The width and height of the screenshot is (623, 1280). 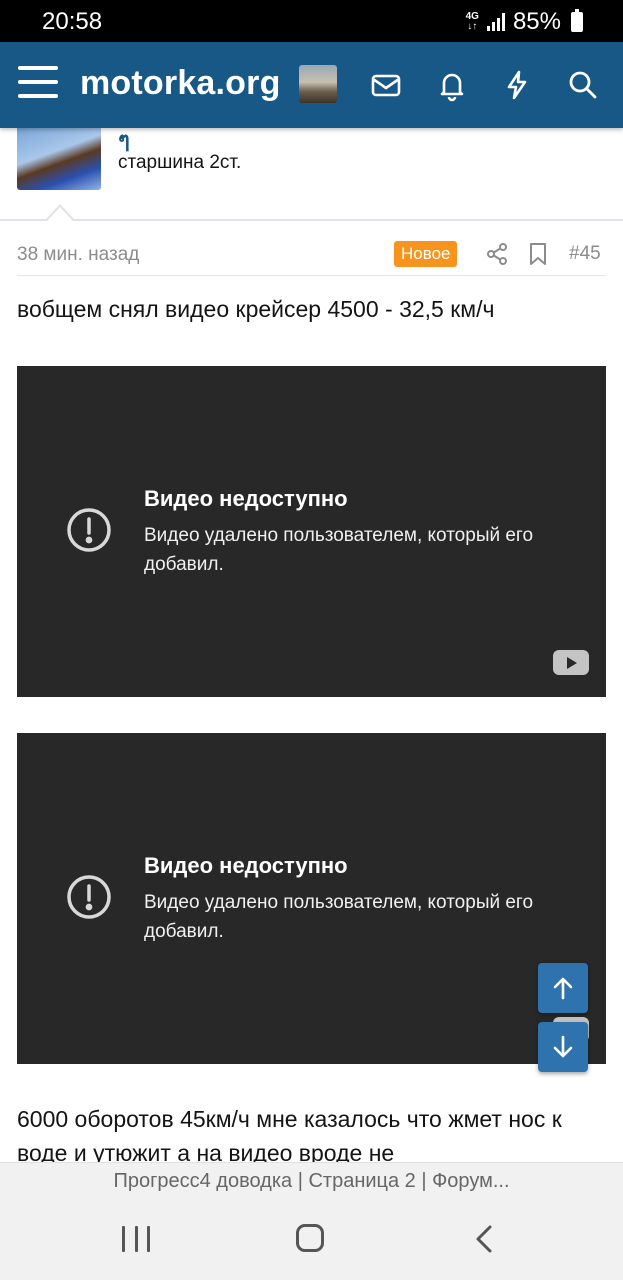 I want to click on recent-apps-icon, so click(x=136, y=1239).